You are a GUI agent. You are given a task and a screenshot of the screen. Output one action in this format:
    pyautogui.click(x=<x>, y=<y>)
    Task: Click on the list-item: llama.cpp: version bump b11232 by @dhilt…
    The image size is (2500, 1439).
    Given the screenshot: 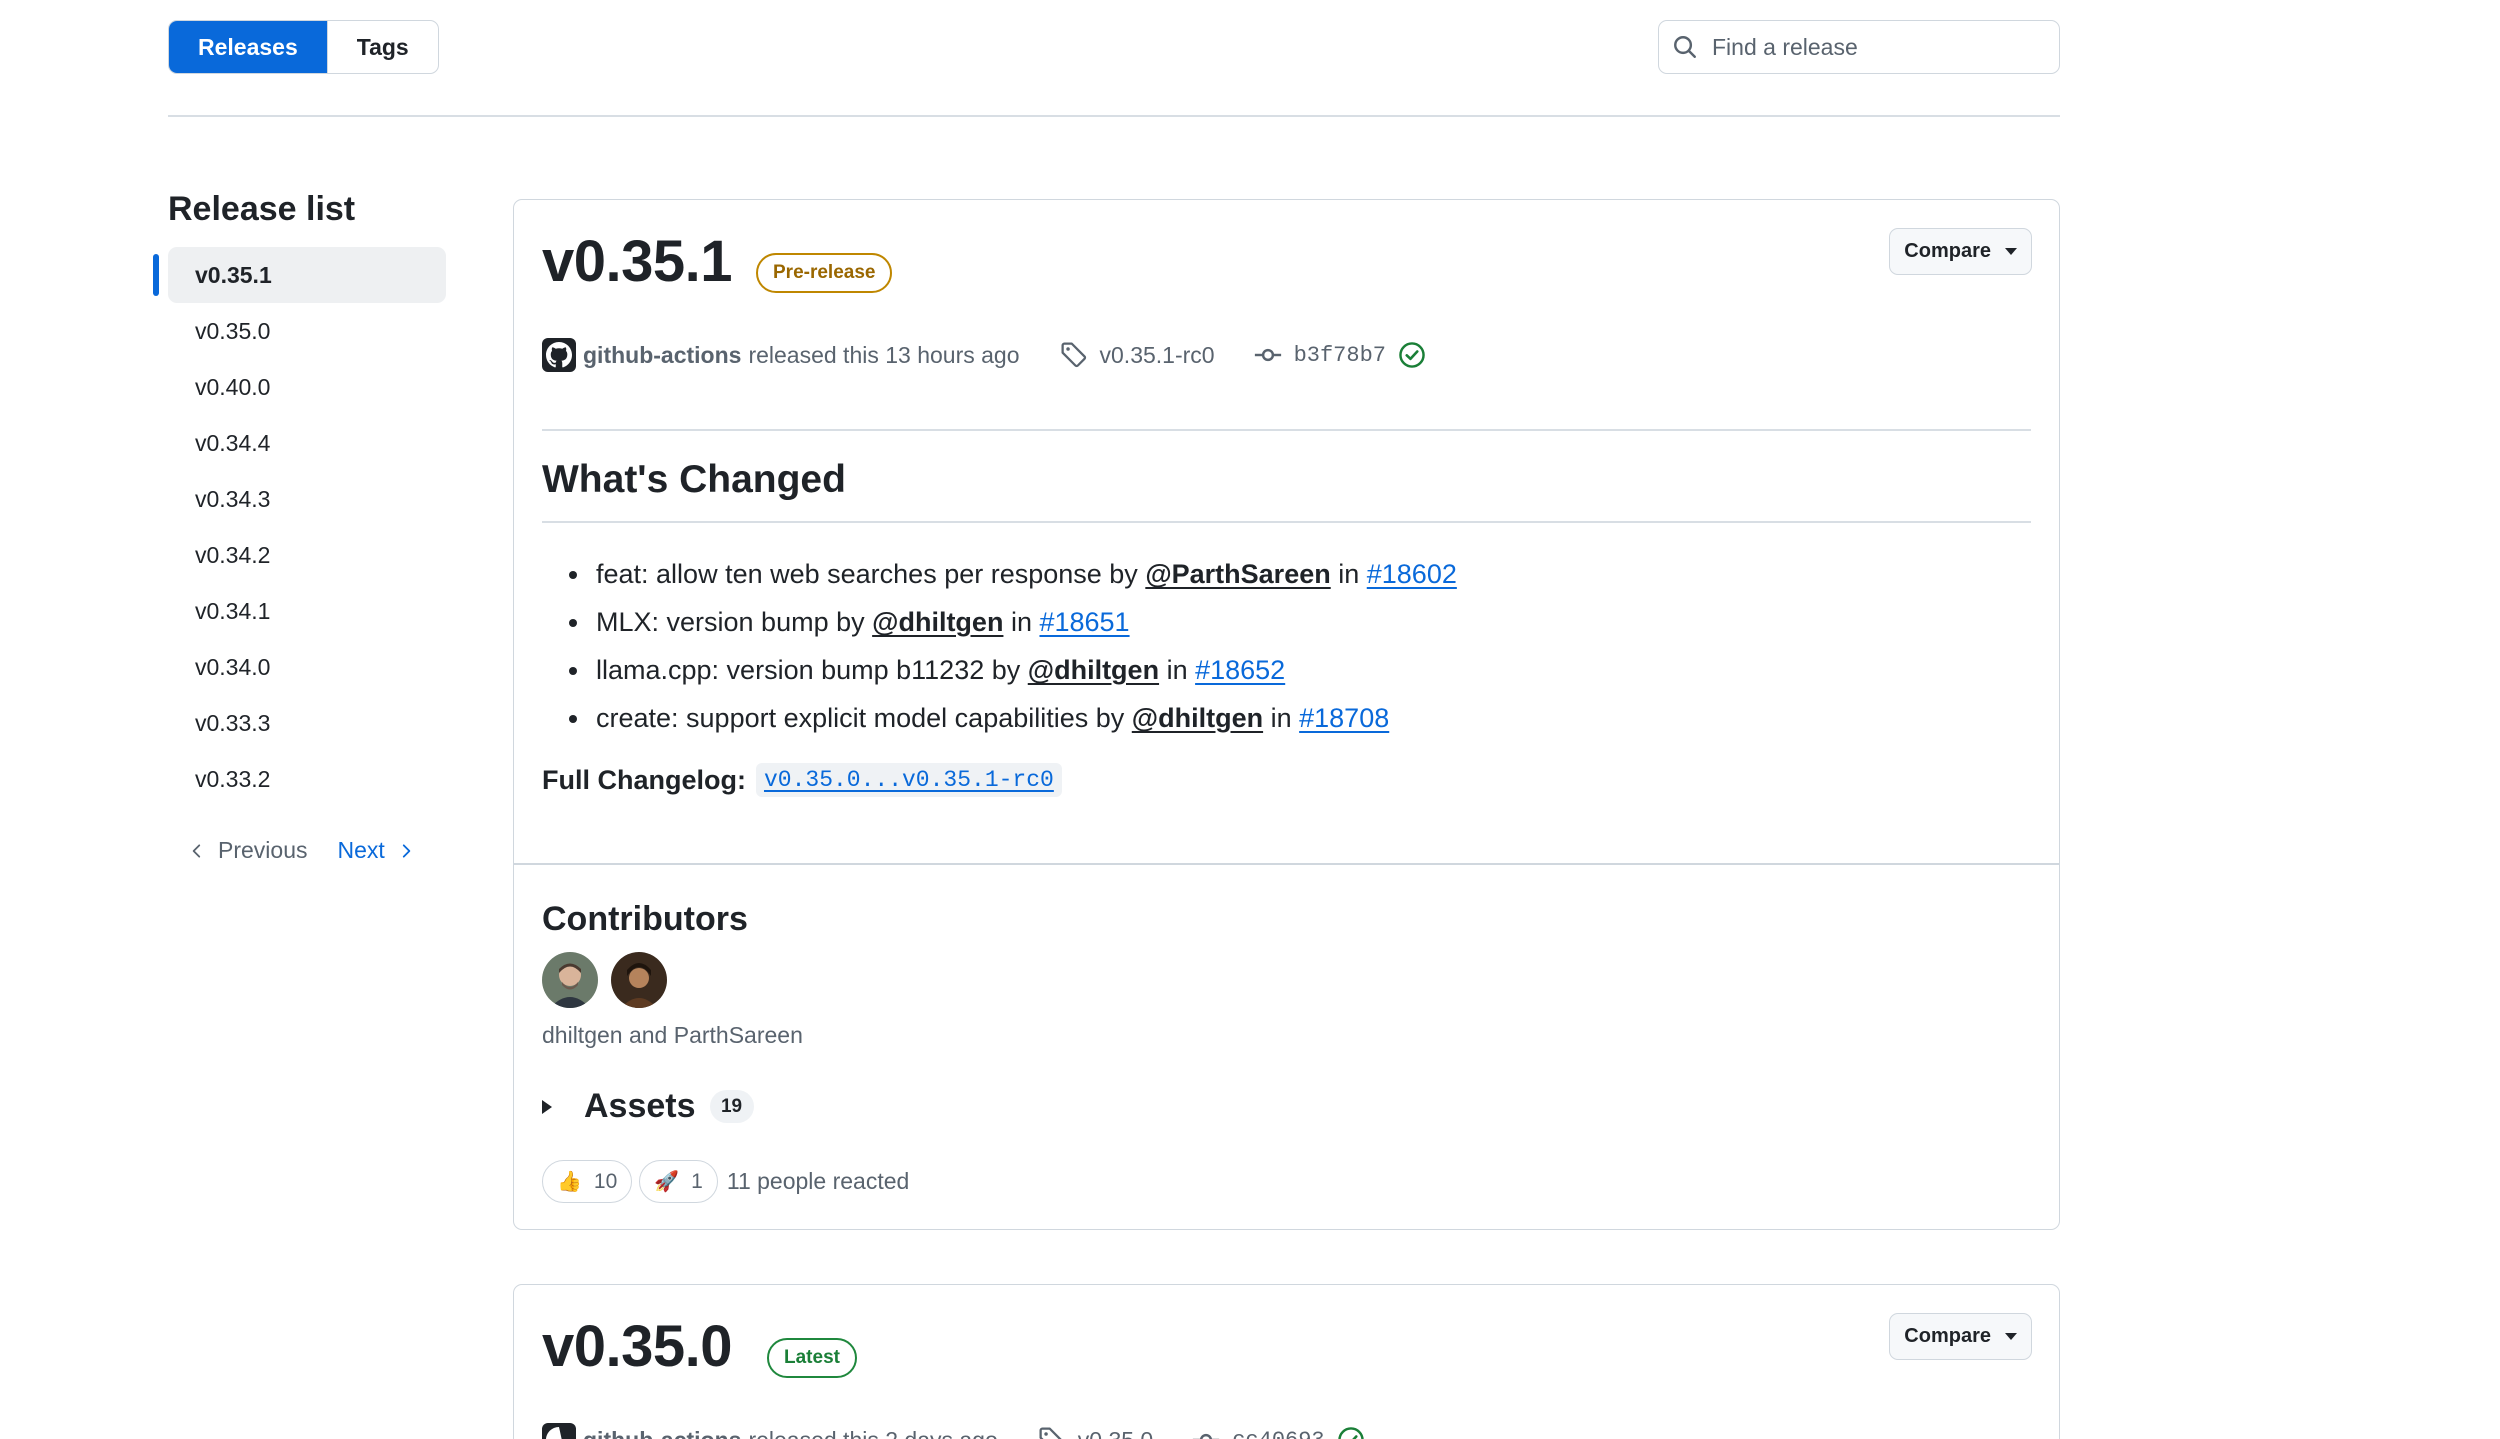 What is the action you would take?
    pyautogui.click(x=1013, y=670)
    